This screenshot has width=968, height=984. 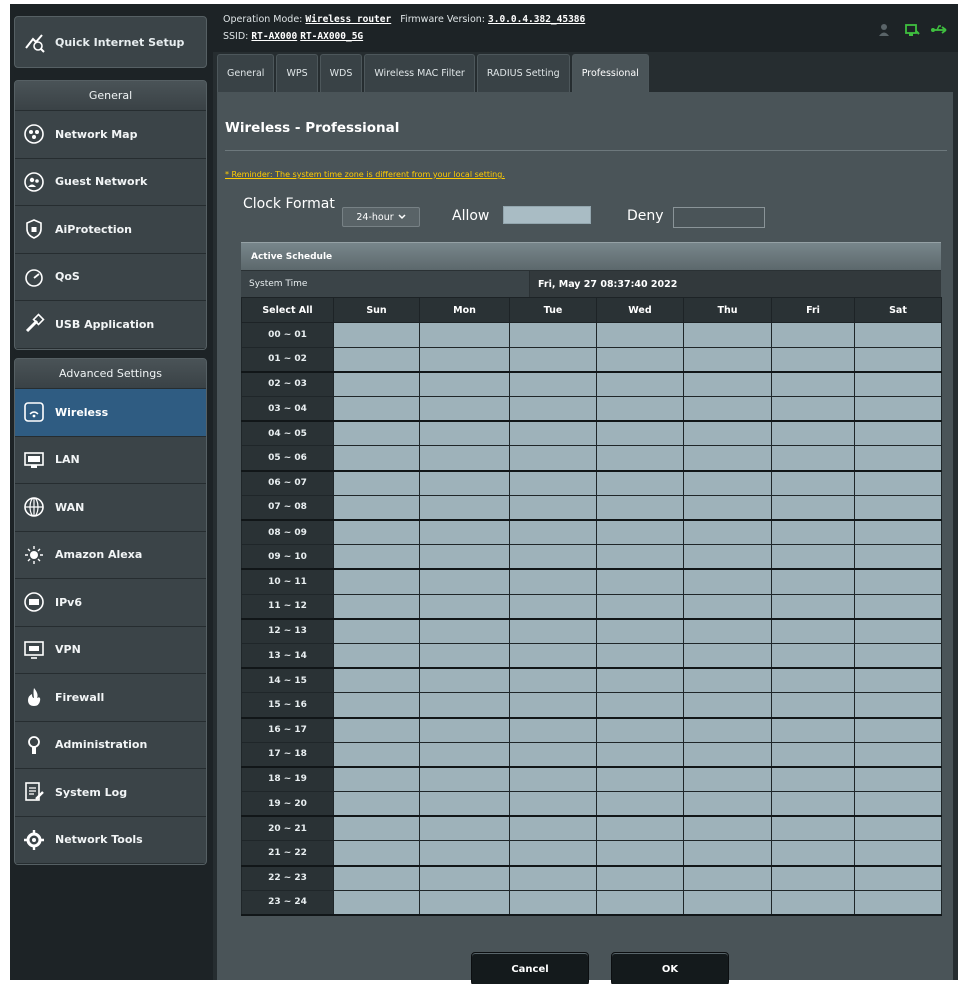 What do you see at coordinates (110, 603) in the screenshot?
I see `sidebar-item-ipv6: IPv6` at bounding box center [110, 603].